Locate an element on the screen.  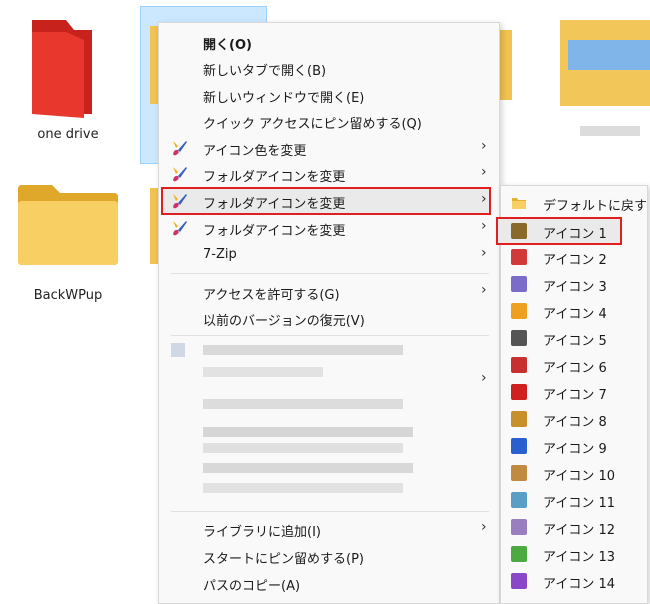
submenu-item-label: アイコン 8 is located at coordinates (575, 422).